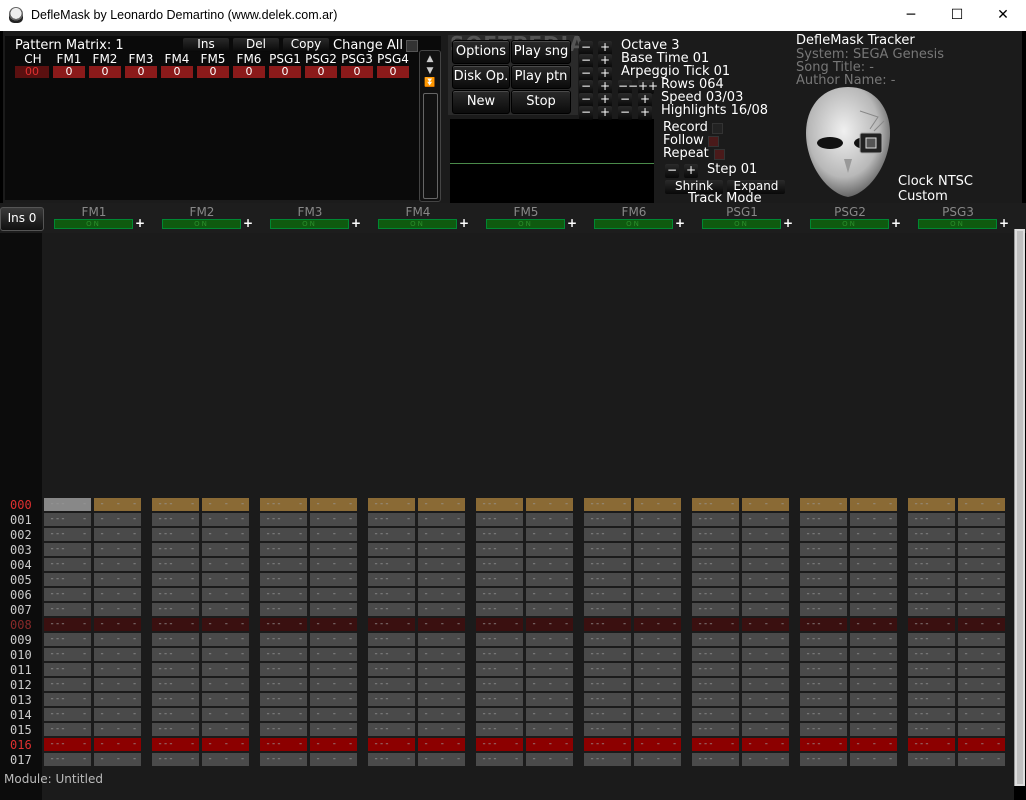 The height and width of the screenshot is (800, 1026). I want to click on channel-expand-psg2: +, so click(896, 223).